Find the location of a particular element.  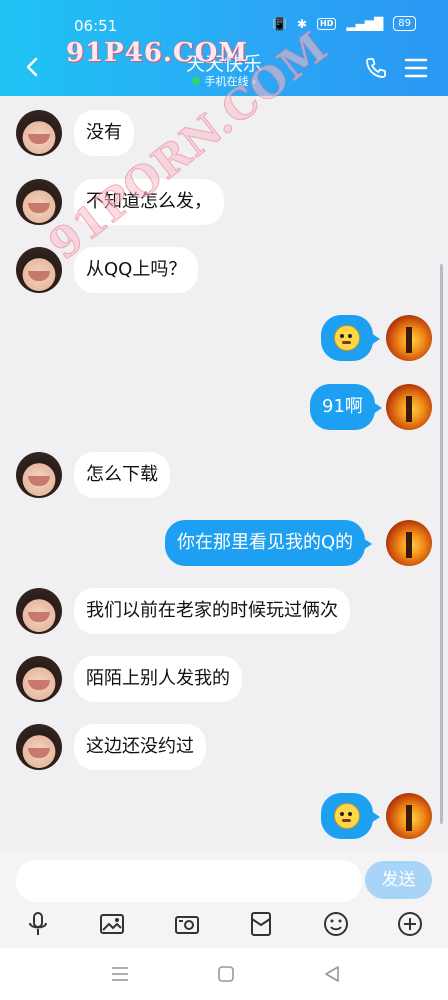

watermark-logo: 91P46.COM is located at coordinates (157, 53).